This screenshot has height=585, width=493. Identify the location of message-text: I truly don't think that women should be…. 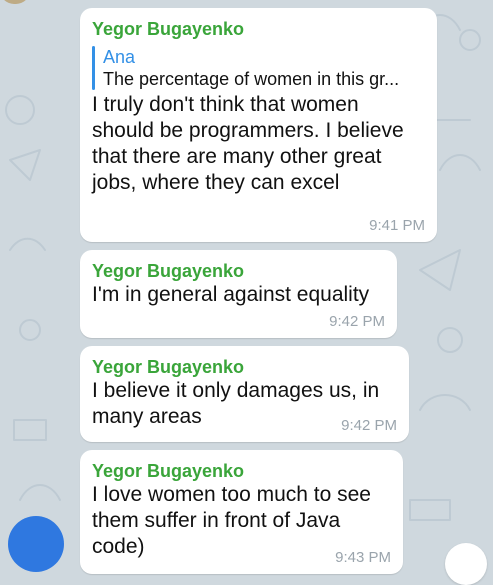
(251, 143).